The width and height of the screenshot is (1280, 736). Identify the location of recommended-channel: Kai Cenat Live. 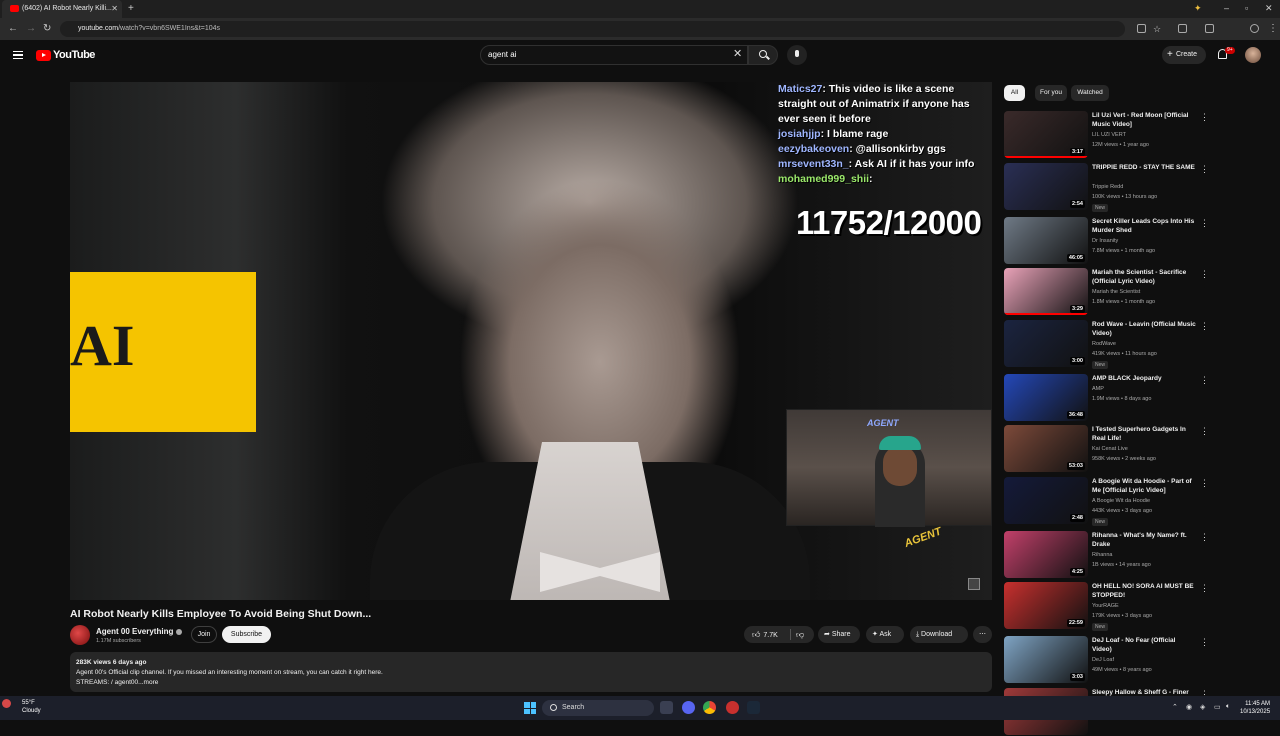
(1110, 449).